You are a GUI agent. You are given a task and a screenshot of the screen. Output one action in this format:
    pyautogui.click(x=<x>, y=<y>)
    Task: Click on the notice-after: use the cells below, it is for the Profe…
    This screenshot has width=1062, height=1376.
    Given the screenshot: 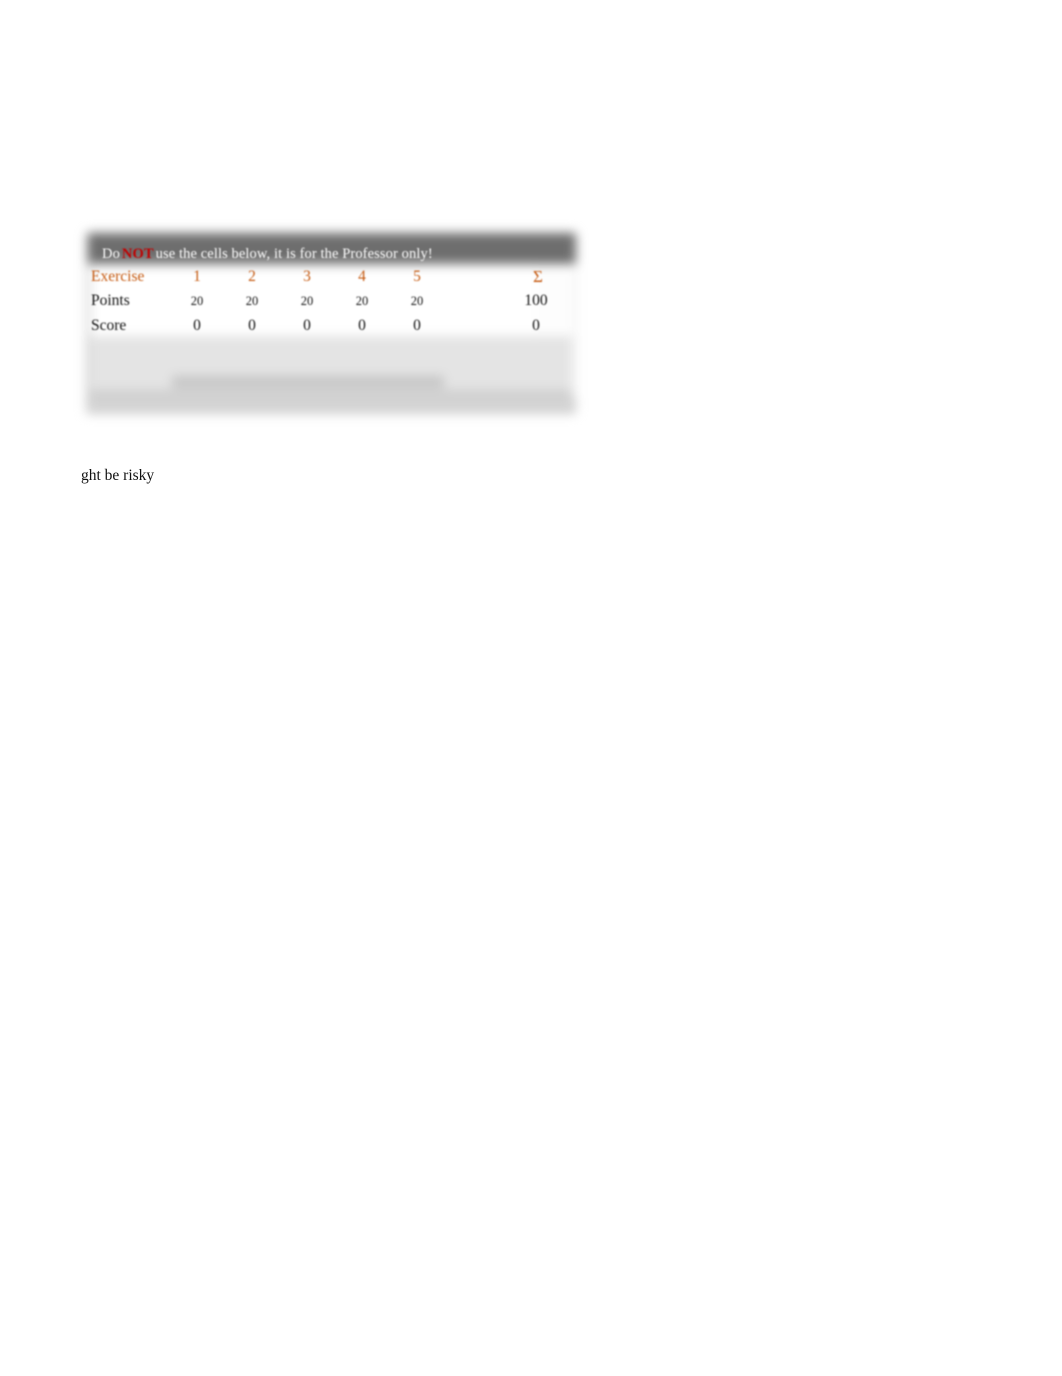 What is the action you would take?
    pyautogui.click(x=294, y=254)
    